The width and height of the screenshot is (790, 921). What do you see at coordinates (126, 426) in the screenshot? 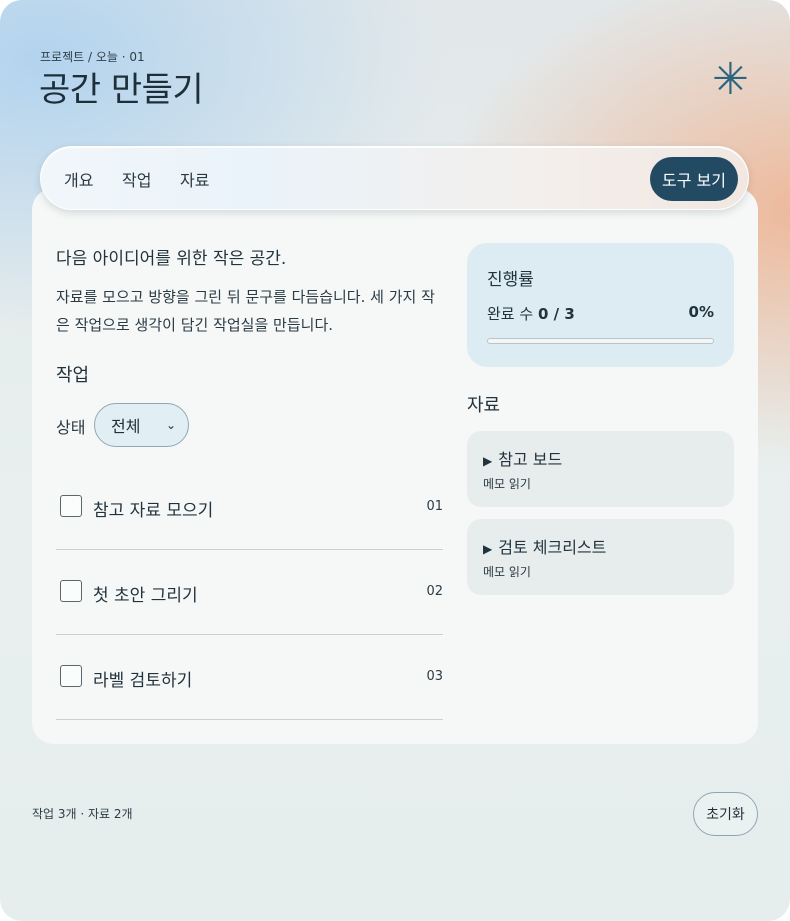
I see `status-filter-value: 전체` at bounding box center [126, 426].